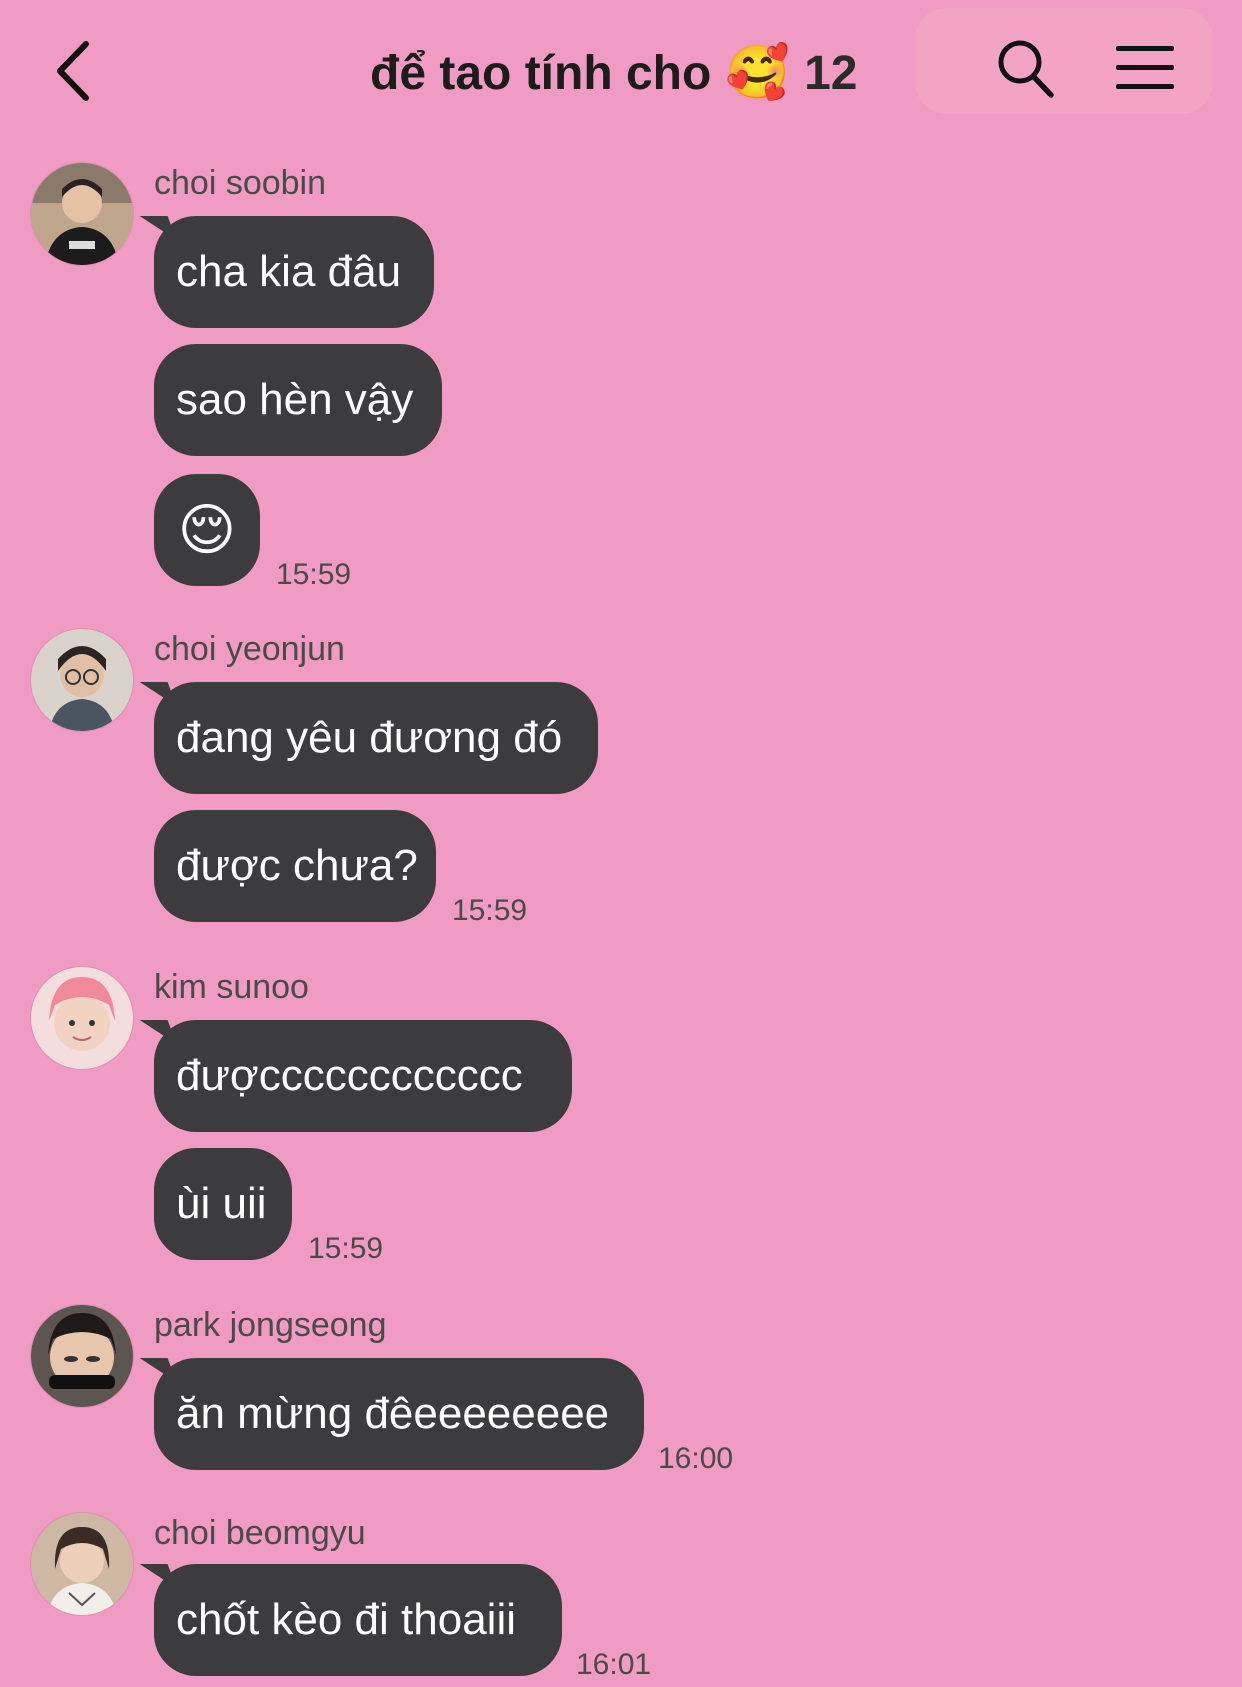  Describe the element at coordinates (393, 1413) in the screenshot. I see `message-text: ăn mừng đêeeeeeeee` at that location.